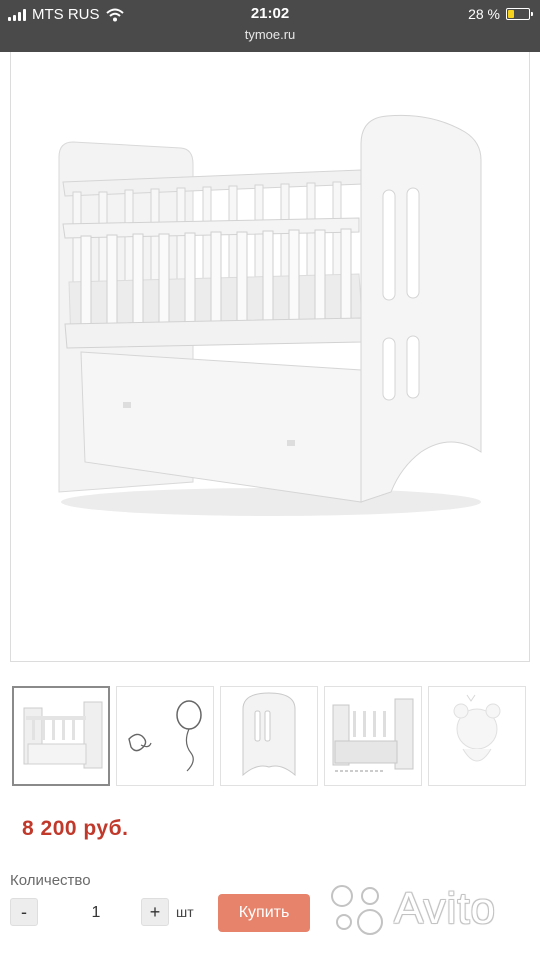 This screenshot has width=540, height=960. I want to click on quantity-increase-button: +, so click(155, 912).